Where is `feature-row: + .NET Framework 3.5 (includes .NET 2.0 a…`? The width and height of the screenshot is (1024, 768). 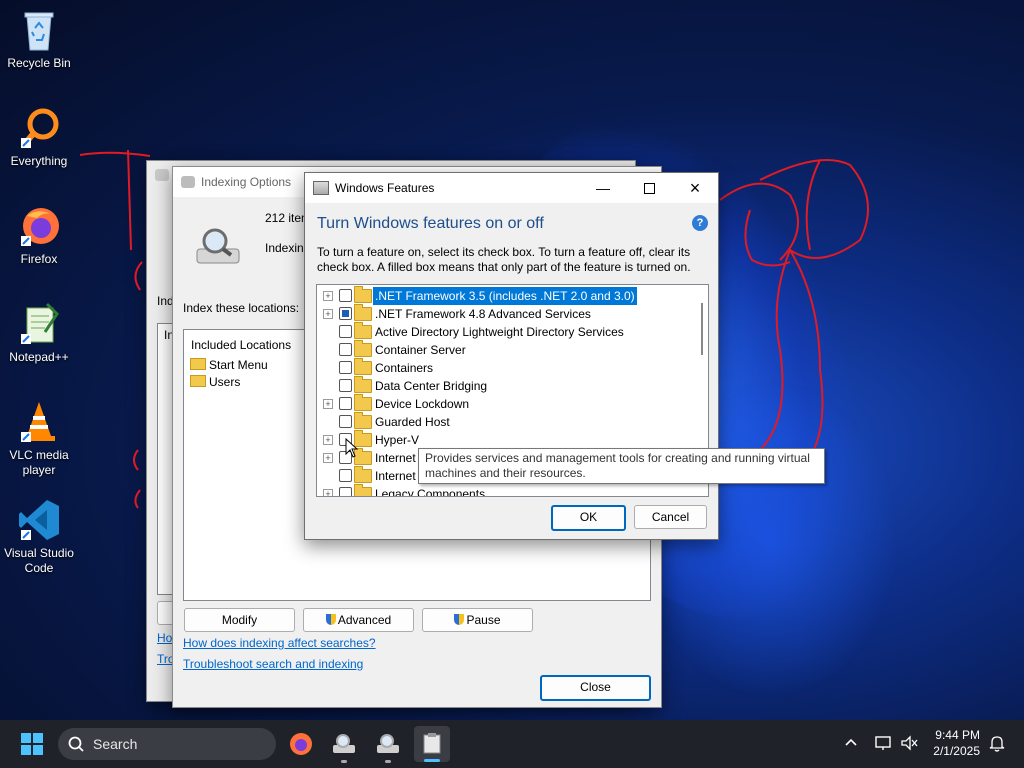
feature-row: + .NET Framework 3.5 (includes .NET 2.0 a… is located at coordinates (507, 295).